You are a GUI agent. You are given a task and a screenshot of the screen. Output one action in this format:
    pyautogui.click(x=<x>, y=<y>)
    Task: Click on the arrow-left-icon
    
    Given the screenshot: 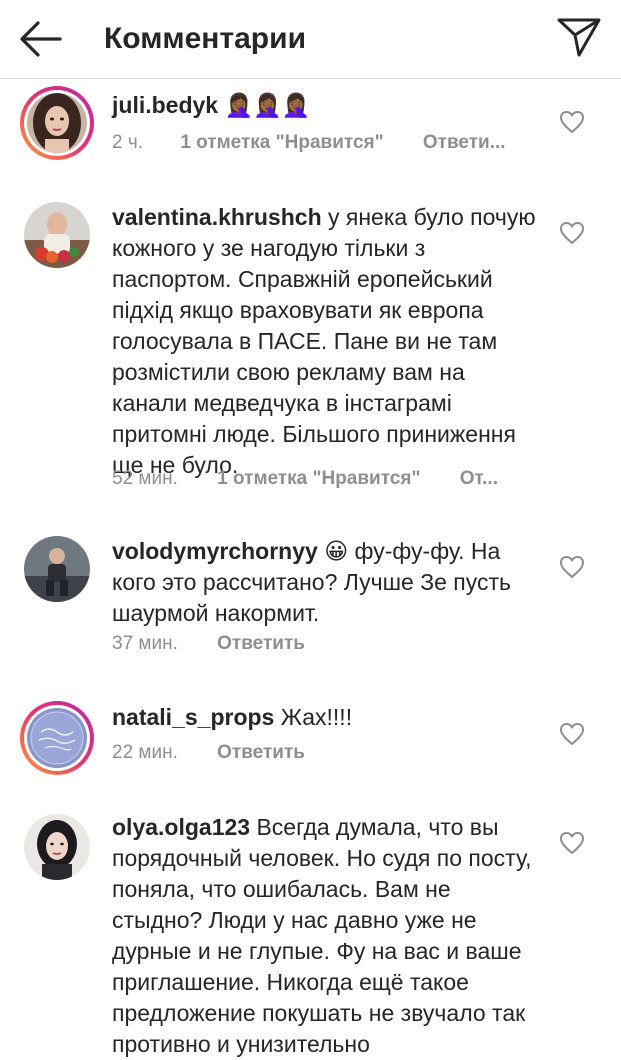 What is the action you would take?
    pyautogui.click(x=41, y=39)
    